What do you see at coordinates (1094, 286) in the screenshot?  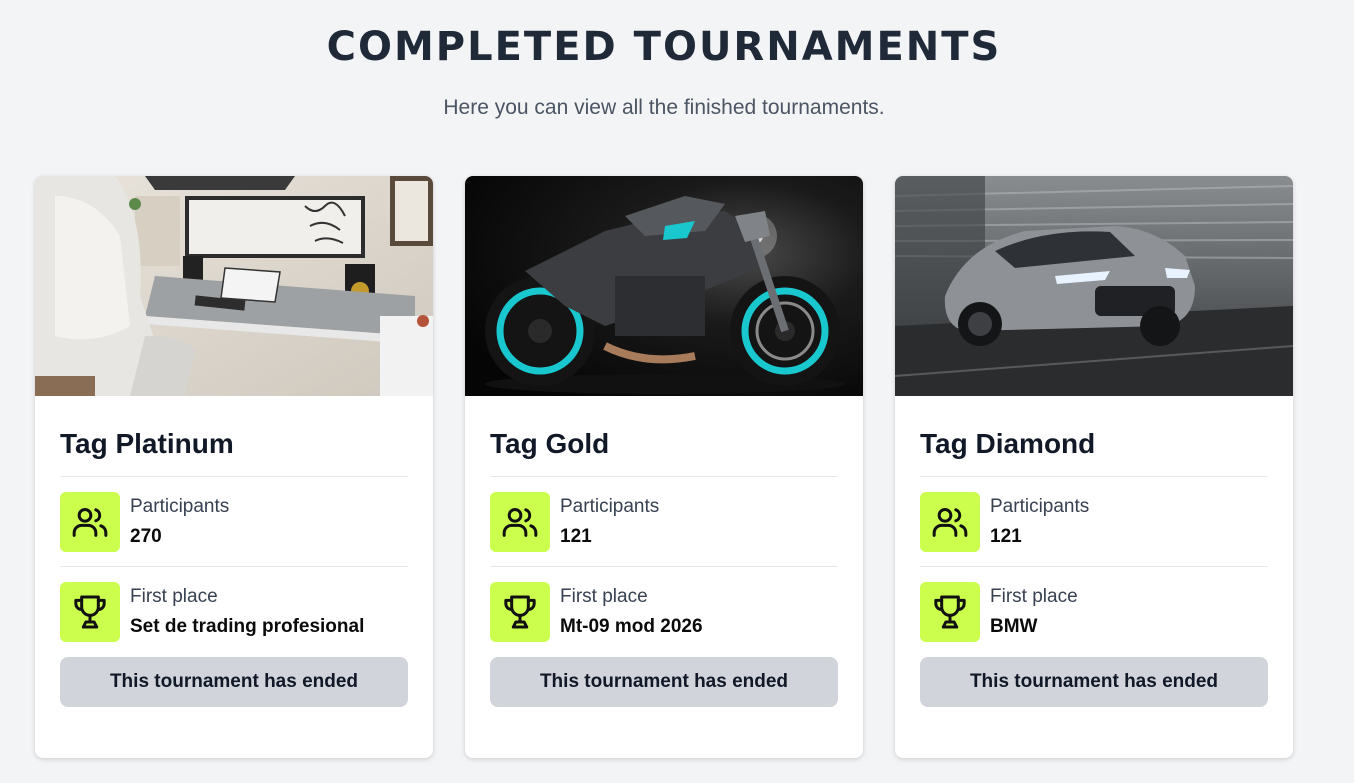 I see `sports-car-image` at bounding box center [1094, 286].